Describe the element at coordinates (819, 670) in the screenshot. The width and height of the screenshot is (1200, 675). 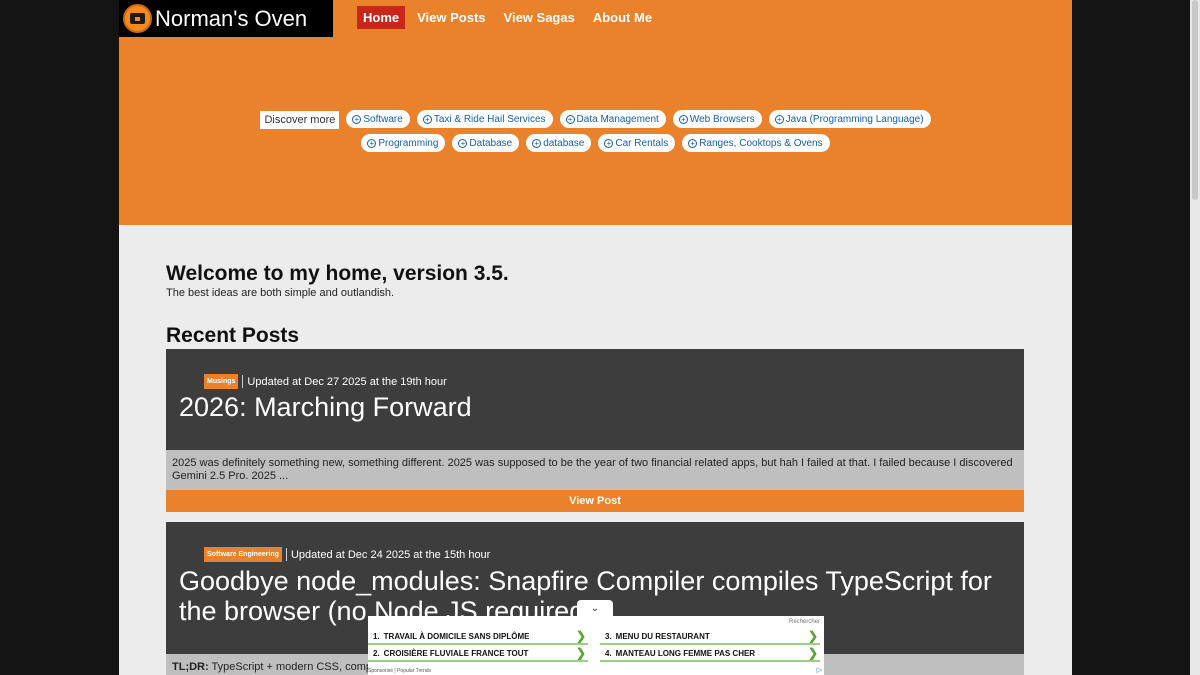
I see `adchoices-icon: ▷` at that location.